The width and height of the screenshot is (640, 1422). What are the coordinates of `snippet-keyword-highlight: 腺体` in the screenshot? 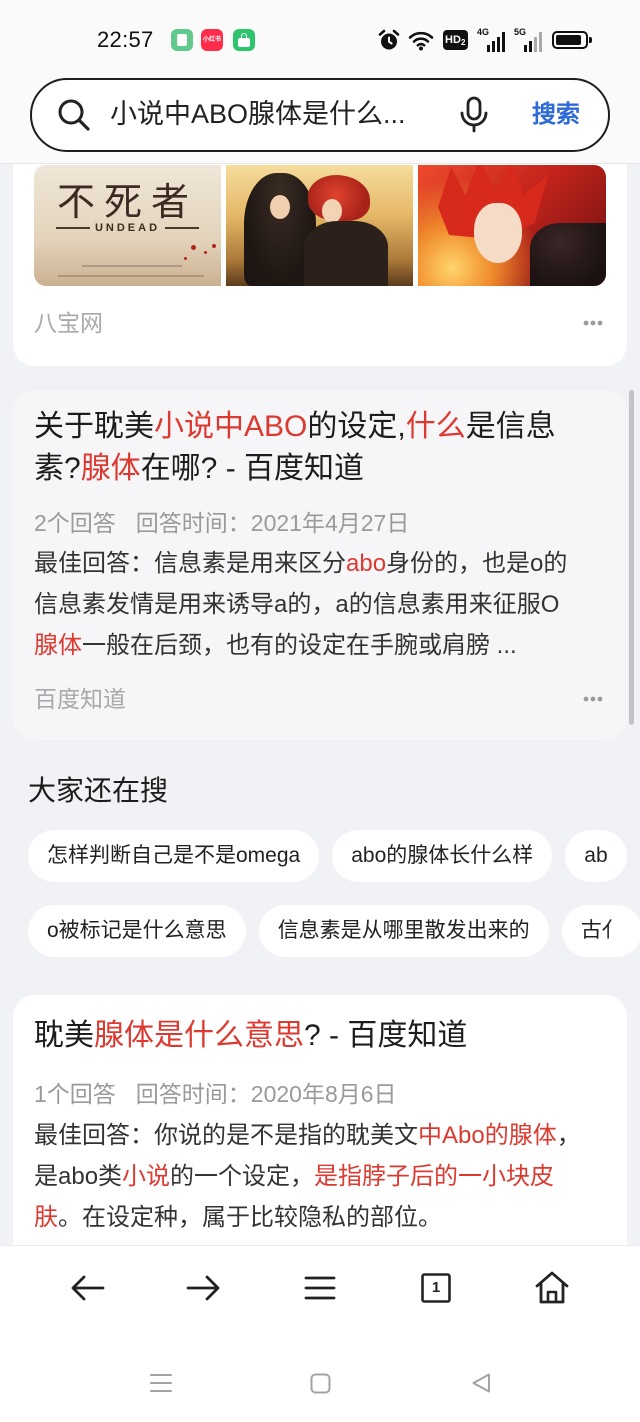 It's located at (58, 645).